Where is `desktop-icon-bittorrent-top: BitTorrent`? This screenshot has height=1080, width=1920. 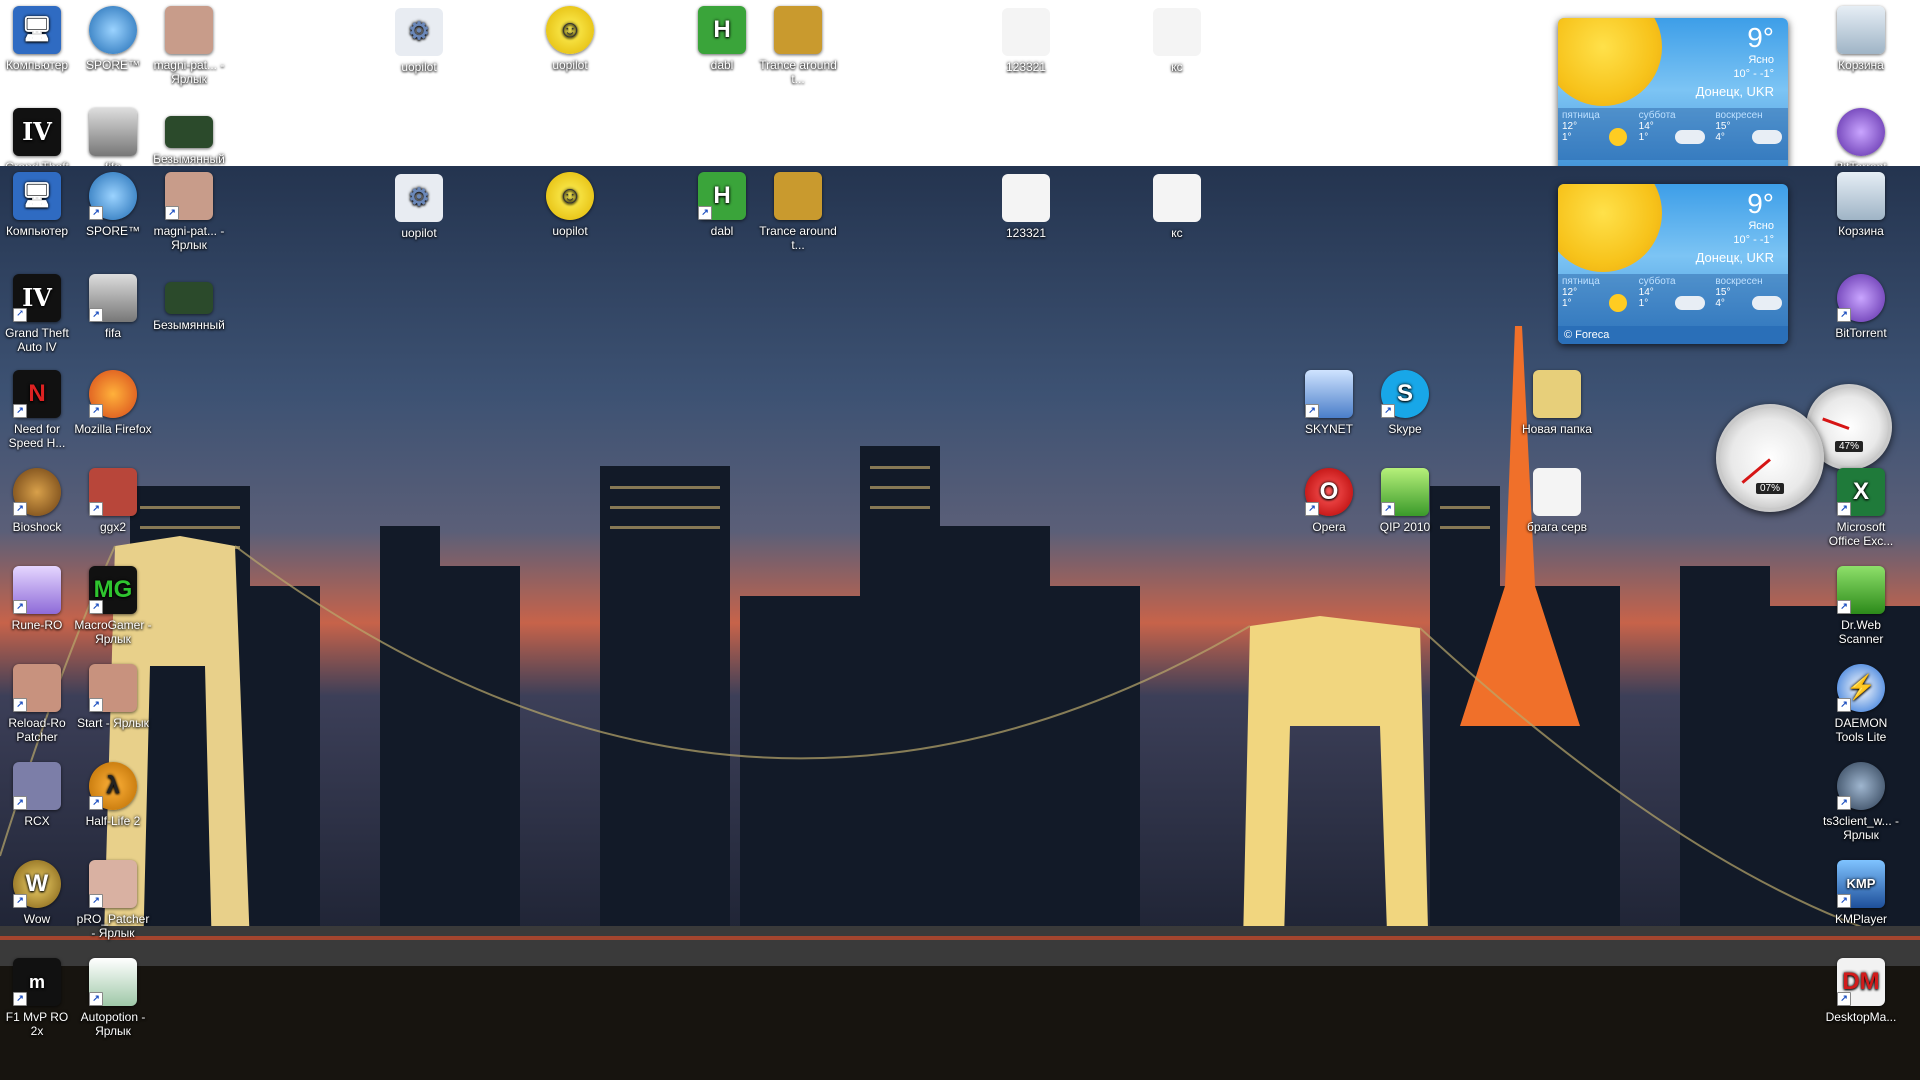
desktop-icon-bittorrent-top: BitTorrent is located at coordinates (1861, 137).